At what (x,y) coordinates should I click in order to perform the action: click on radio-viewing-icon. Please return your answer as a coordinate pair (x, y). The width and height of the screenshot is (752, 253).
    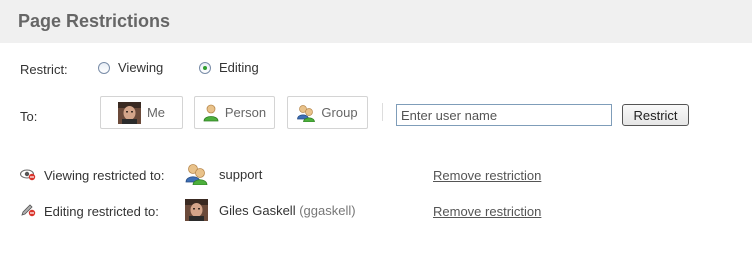
    Looking at the image, I should click on (104, 67).